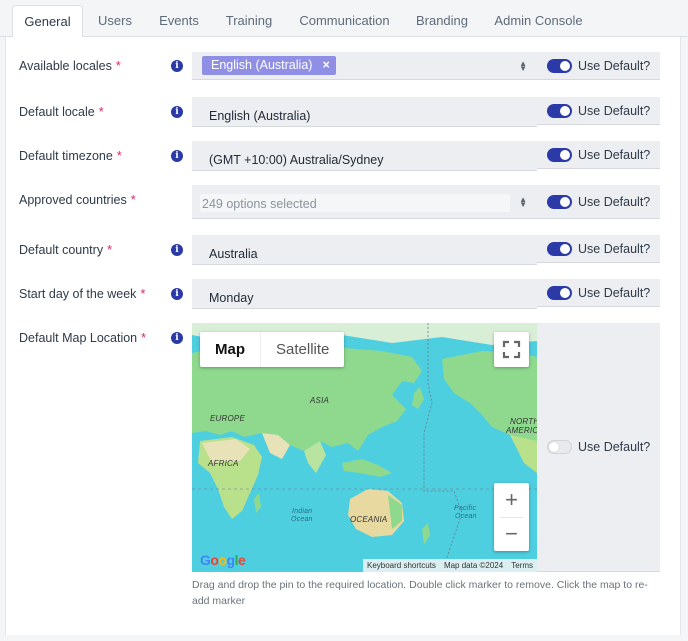  I want to click on map-label-indian-ocean: Indian, so click(302, 511).